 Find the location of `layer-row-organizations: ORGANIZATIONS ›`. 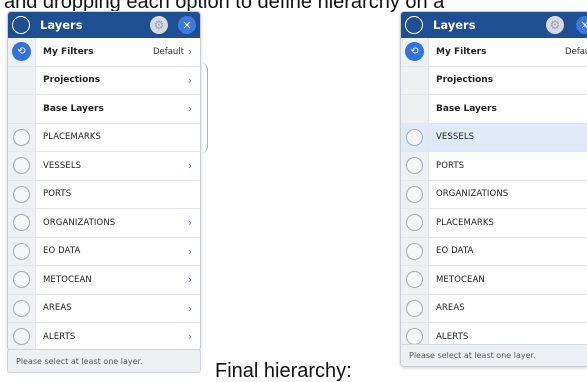

layer-row-organizations: ORGANIZATIONS › is located at coordinates (104, 223).